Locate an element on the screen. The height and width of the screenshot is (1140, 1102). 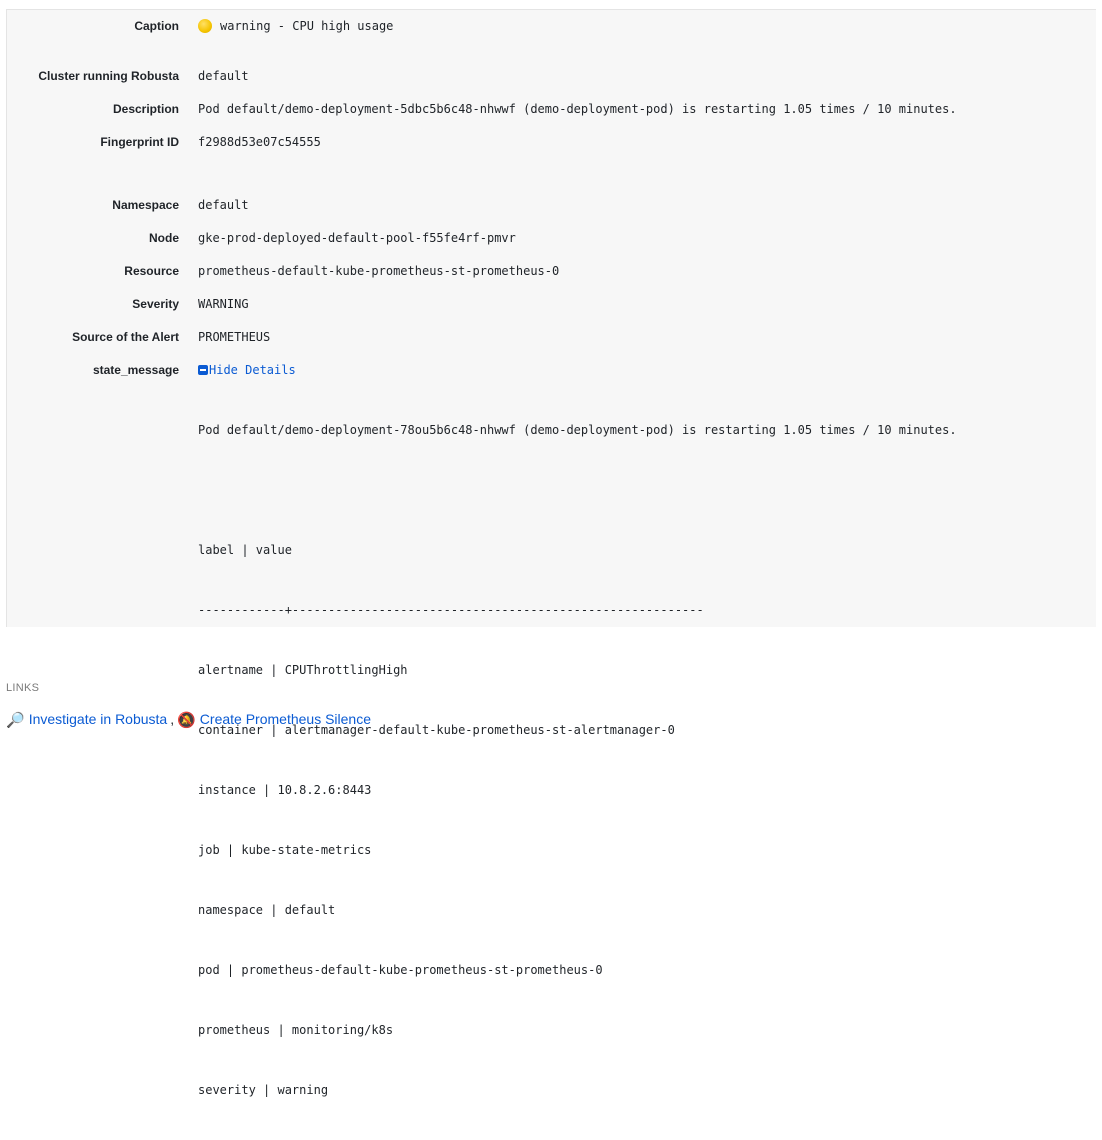
caption-label: Caption is located at coordinates (156, 26).